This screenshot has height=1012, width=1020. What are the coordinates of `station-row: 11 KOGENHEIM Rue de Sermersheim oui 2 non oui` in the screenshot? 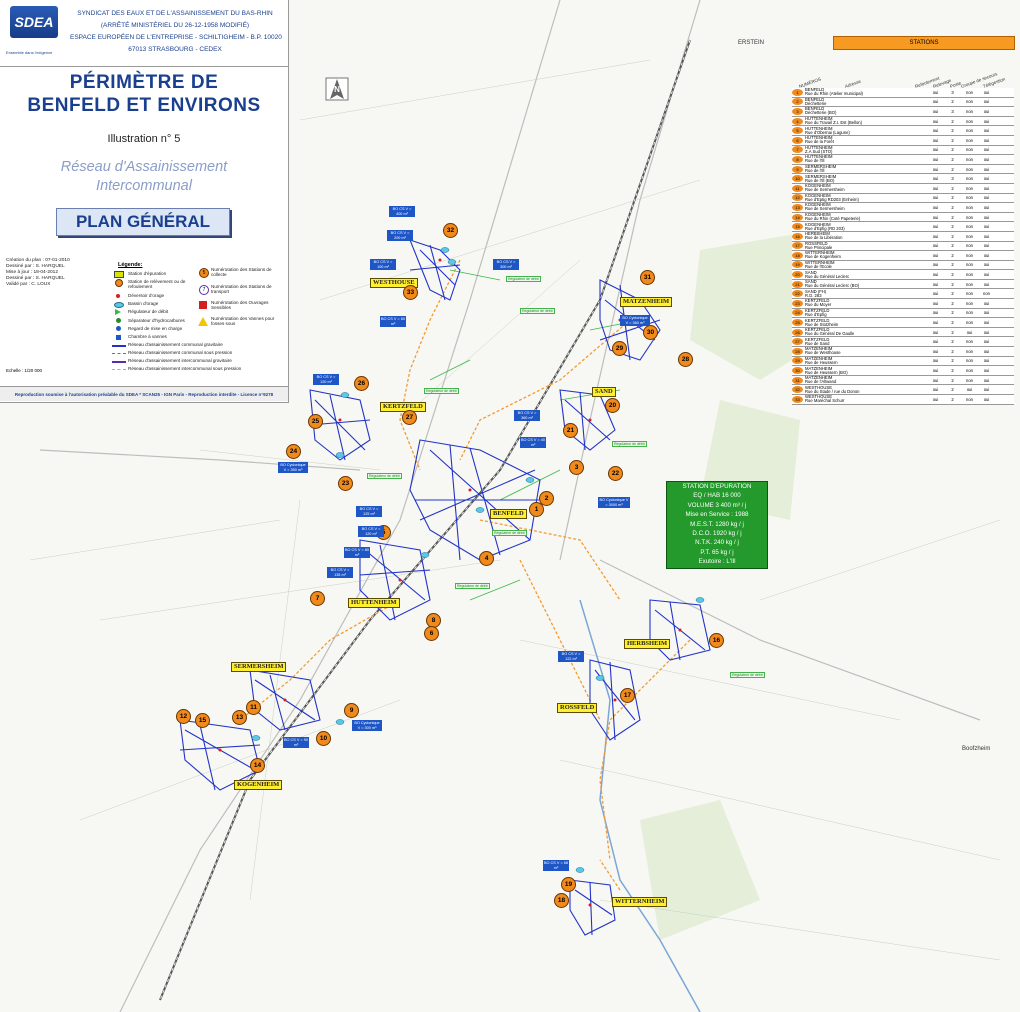 It's located at (903, 188).